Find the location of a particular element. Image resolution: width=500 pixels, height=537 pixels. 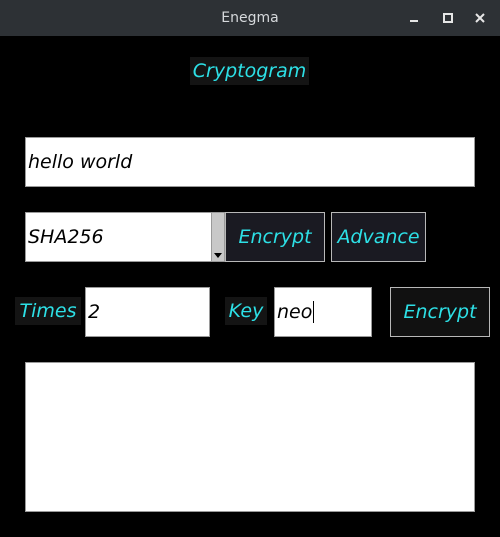

close-icon is located at coordinates (480, 18).